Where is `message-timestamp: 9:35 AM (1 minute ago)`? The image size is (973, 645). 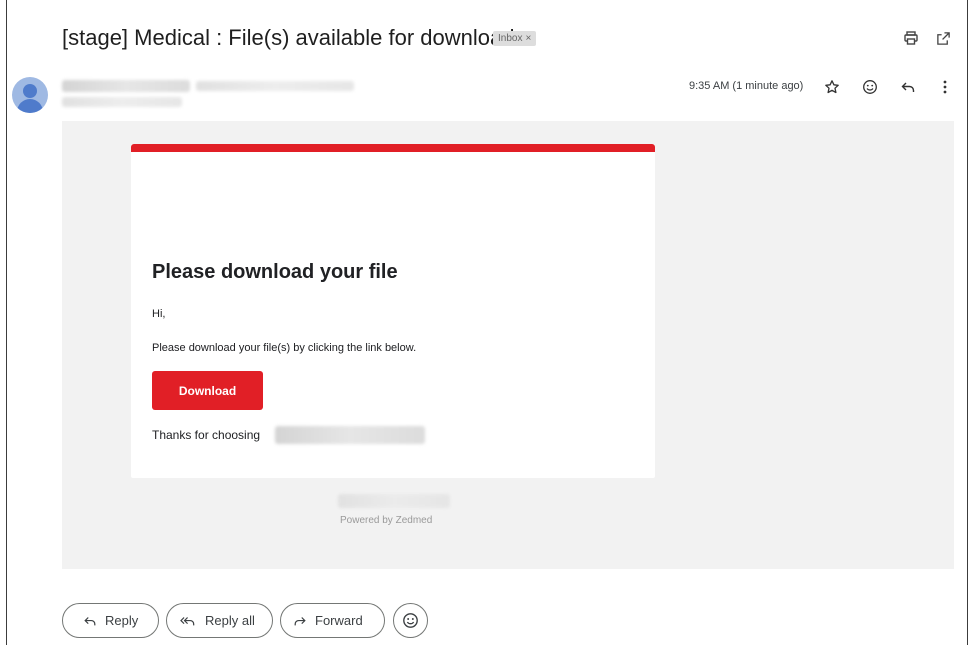 message-timestamp: 9:35 AM (1 minute ago) is located at coordinates (746, 86).